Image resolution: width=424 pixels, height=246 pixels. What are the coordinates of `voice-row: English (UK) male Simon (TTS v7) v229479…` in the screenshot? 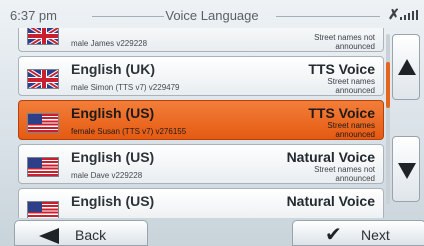 It's located at (201, 76).